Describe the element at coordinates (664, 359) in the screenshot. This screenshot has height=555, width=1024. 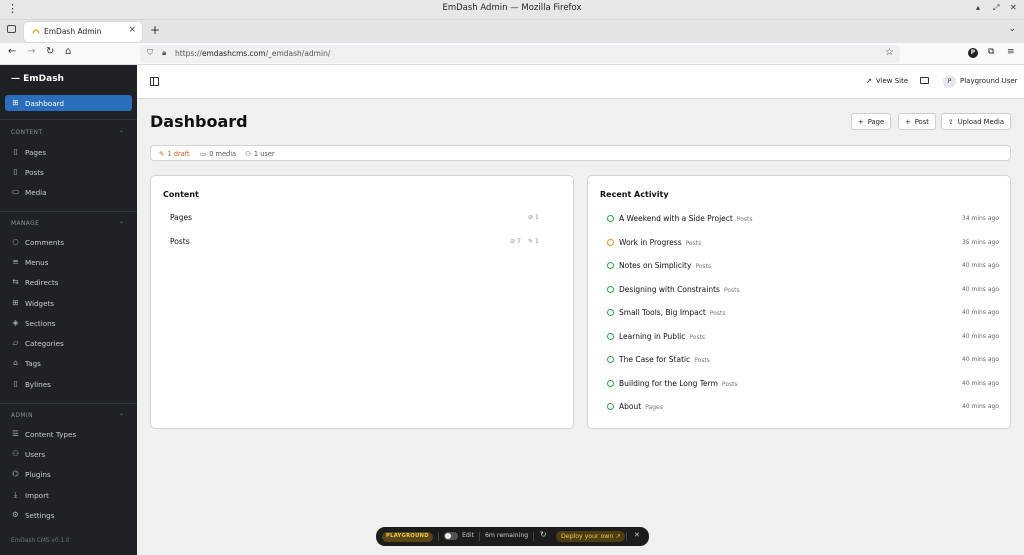
I see `activity-title: The Case for Static Posts` at that location.